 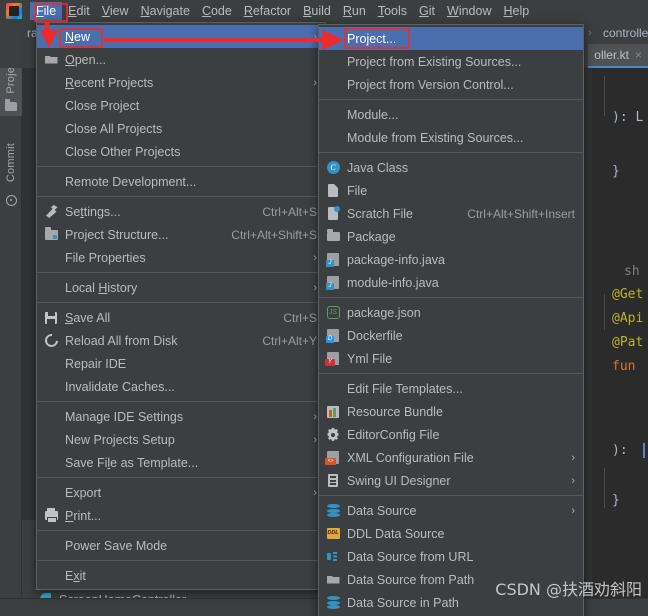 I want to click on menu-file: File, so click(x=46, y=11).